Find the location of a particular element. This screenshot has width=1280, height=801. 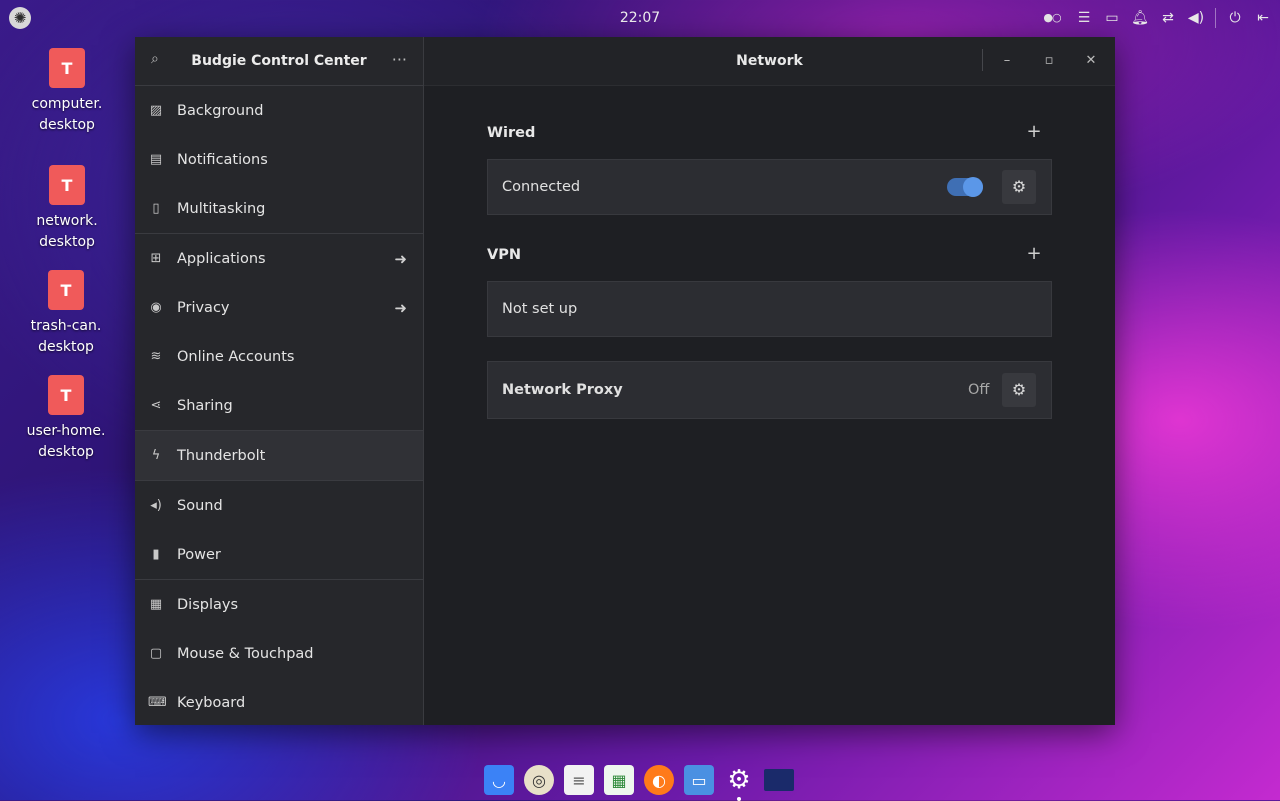

spreadsheet-icon: ▦ is located at coordinates (619, 780).